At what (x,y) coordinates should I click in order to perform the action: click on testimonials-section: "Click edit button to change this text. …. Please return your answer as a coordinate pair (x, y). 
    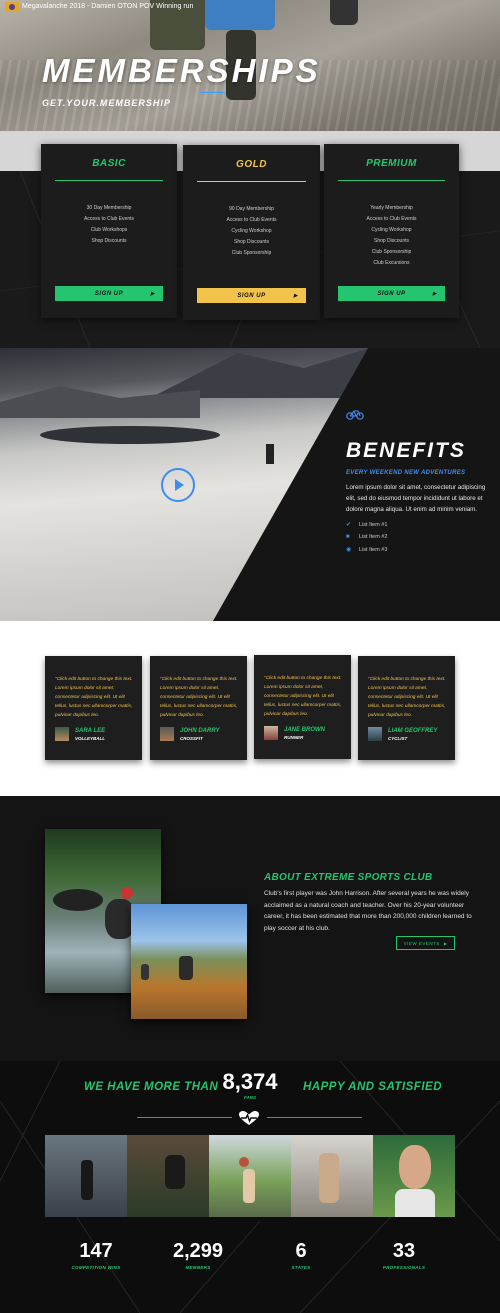
    Looking at the image, I should click on (250, 708).